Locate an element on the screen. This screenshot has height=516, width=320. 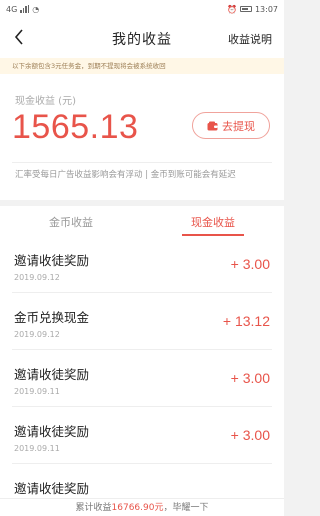
total-earnings-footer: 累计收益16766.90元，毕耀一下 is located at coordinates (142, 507).